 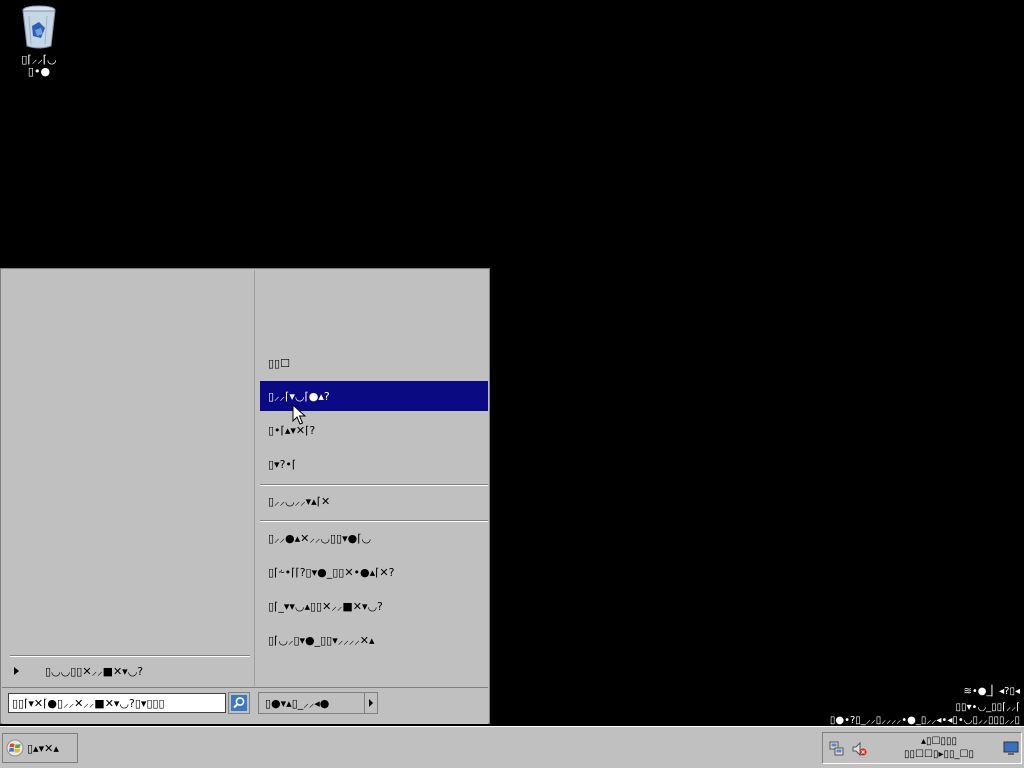 I want to click on all-programs-button: ▯◡◡▯▯✕⸝⸝■✕▾◡?, so click(x=130, y=671).